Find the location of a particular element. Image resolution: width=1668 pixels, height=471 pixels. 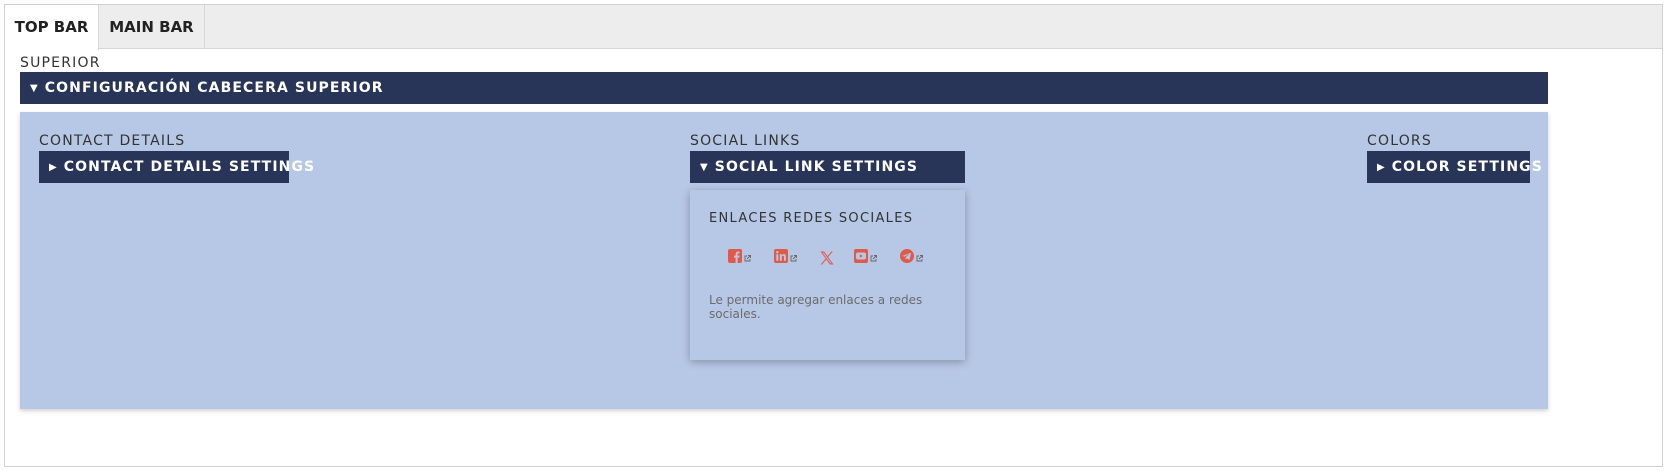

facebook-icon is located at coordinates (735, 256).